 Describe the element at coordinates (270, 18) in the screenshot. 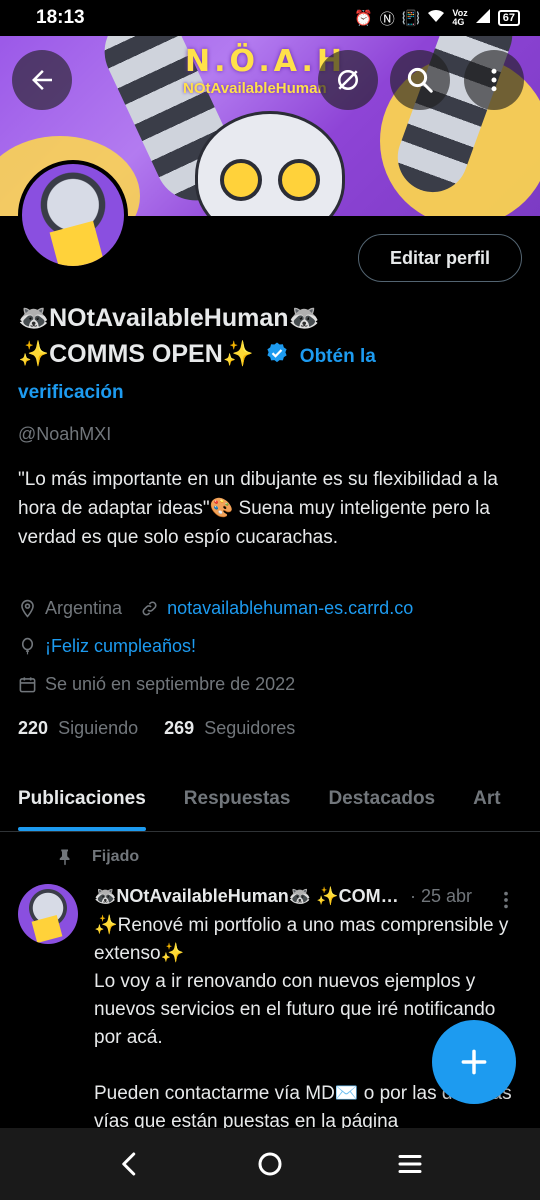

I see `status-bar: 18:13 ⏰ Ⓝ 📳 Voz 4G 67` at that location.